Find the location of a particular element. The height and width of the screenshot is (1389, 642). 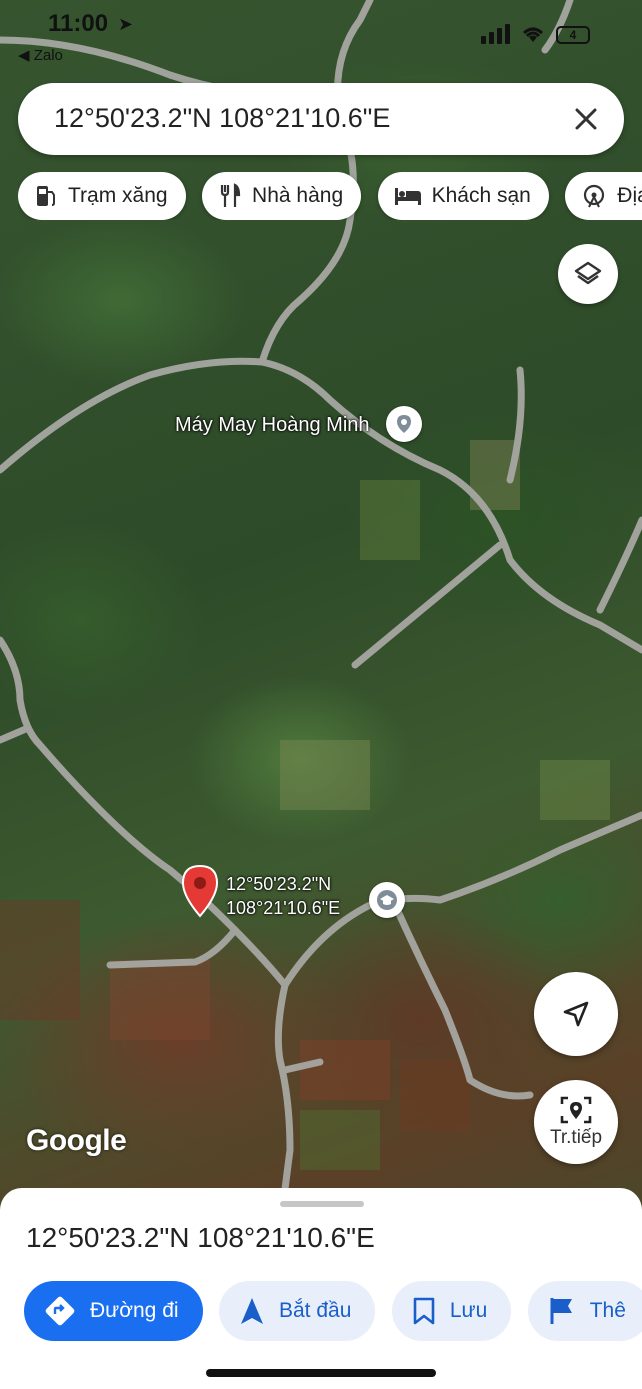

directions-button: Đường đi is located at coordinates (113, 1311).